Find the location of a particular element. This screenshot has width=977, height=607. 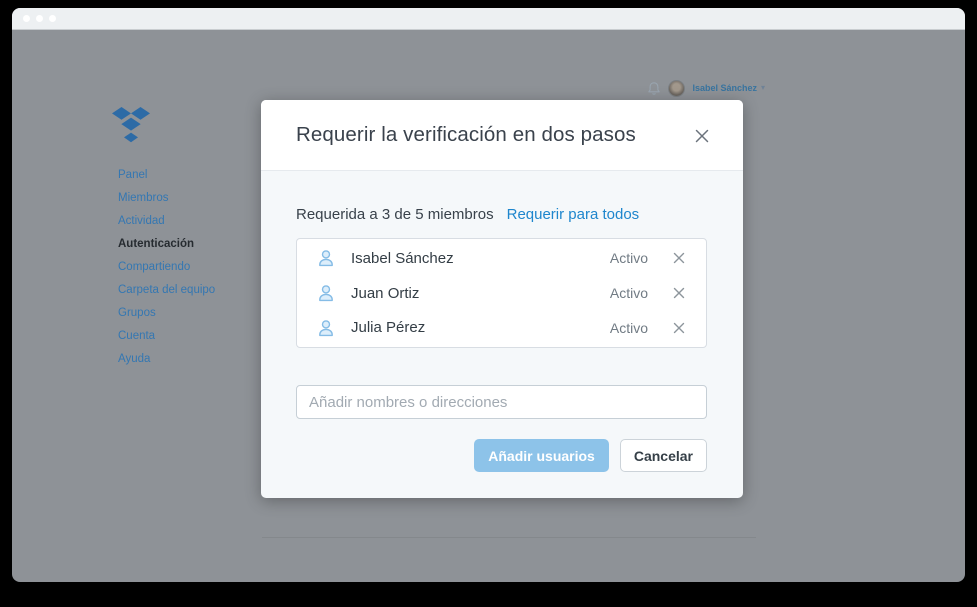

user-menu: Isabel Sánchez ▾ is located at coordinates (728, 88).